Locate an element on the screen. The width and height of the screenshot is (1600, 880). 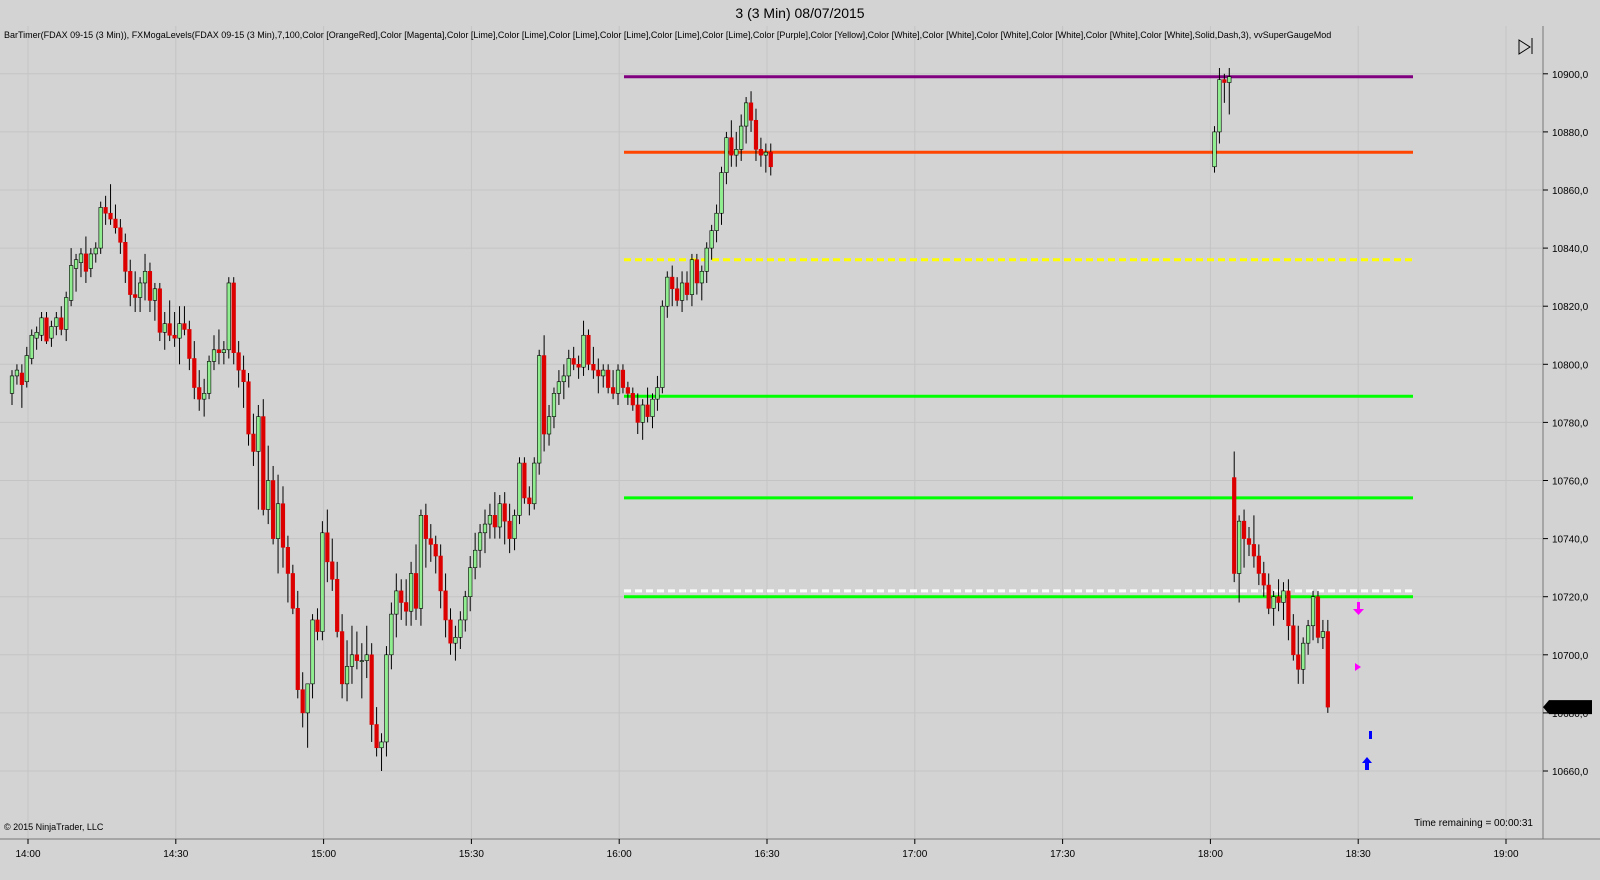
gauge-marker is located at coordinates (1370, 735).